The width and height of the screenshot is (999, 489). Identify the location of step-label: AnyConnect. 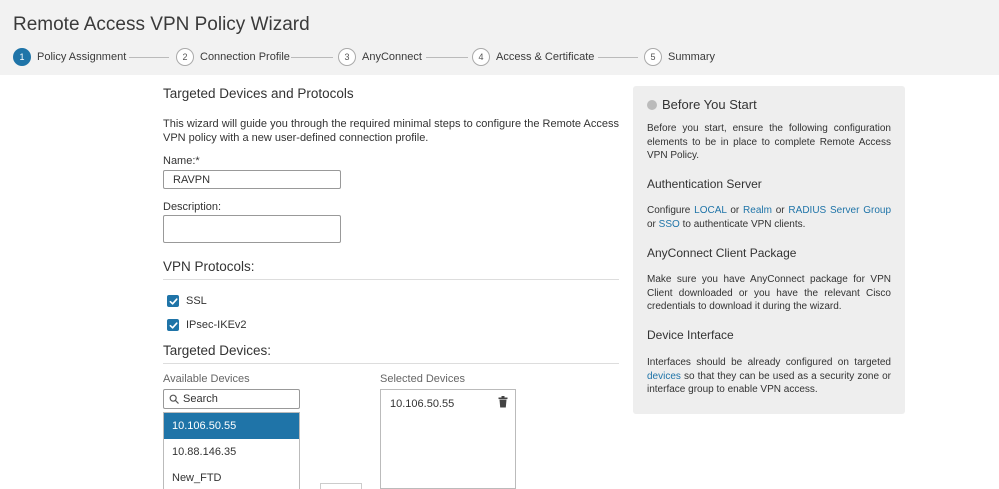
(392, 57).